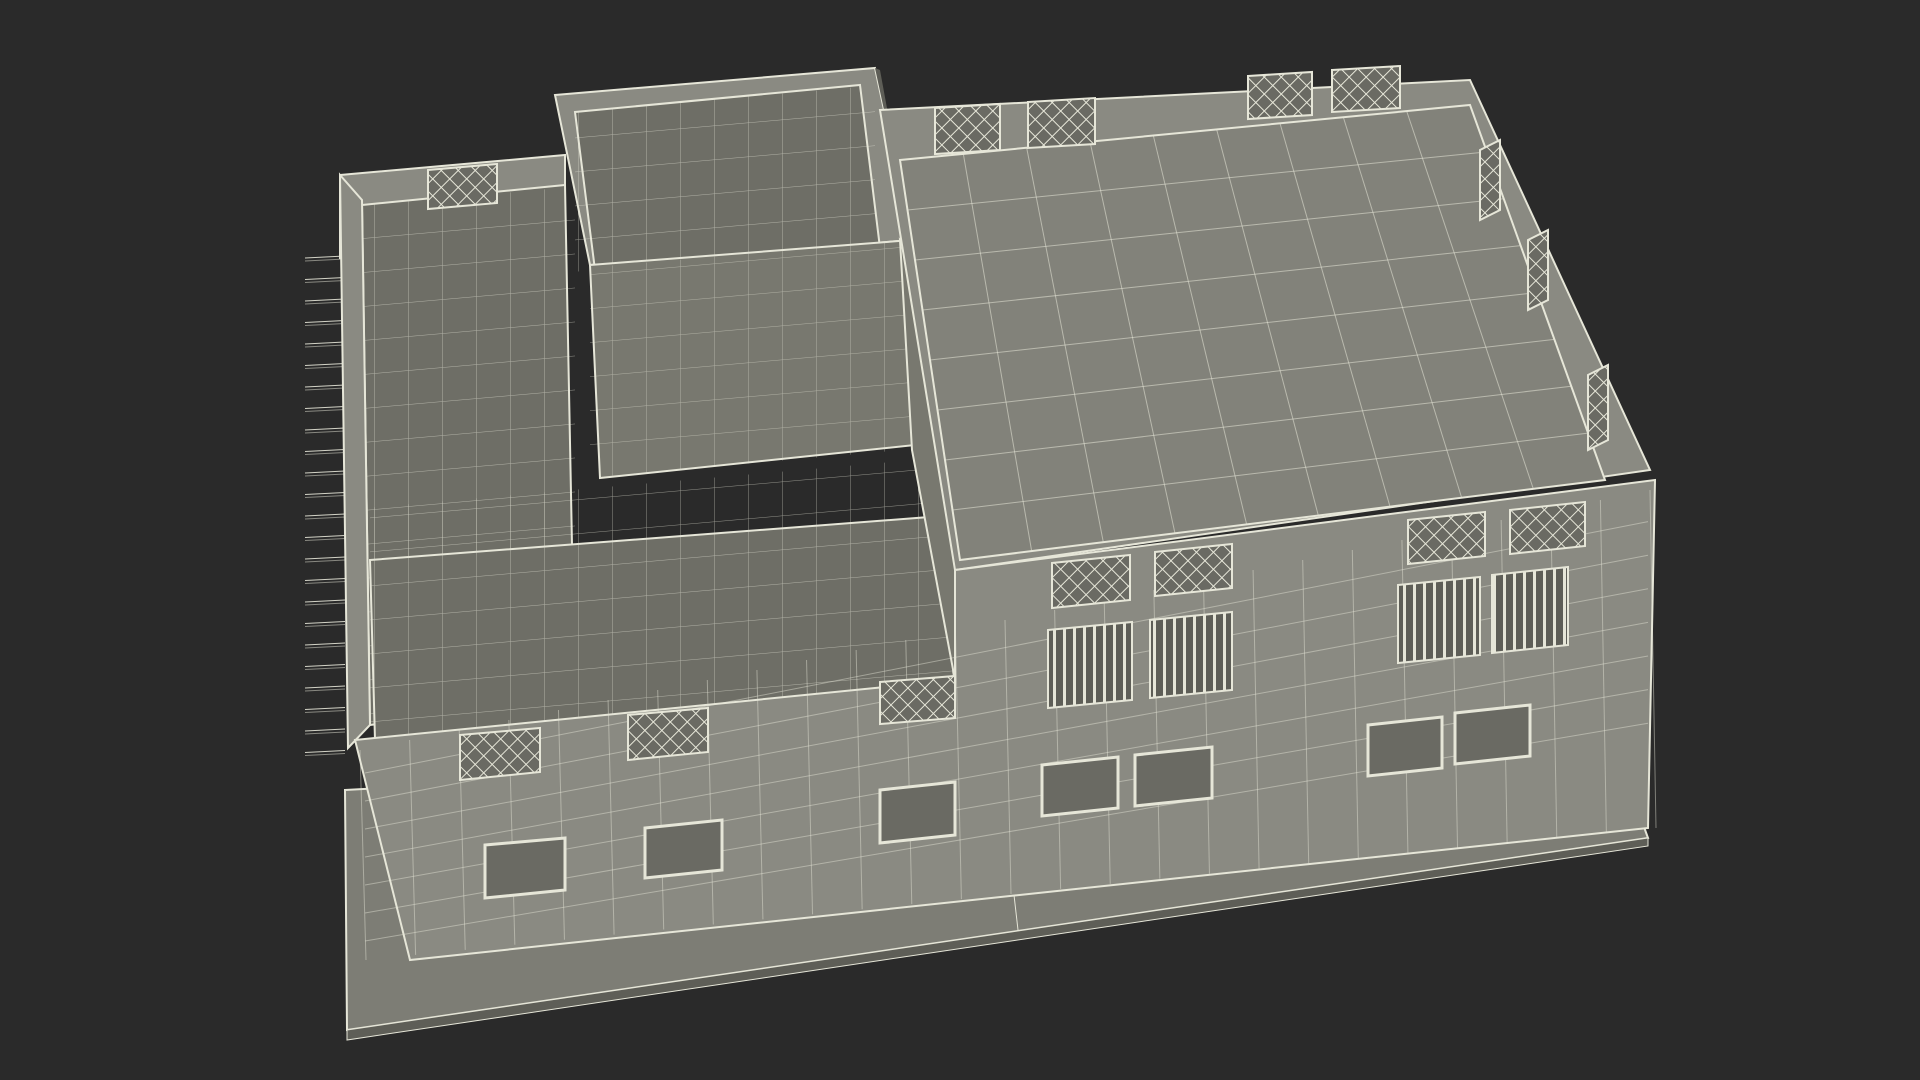 This screenshot has width=1920, height=1080. Describe the element at coordinates (325, 505) in the screenshot. I see `side-pipes` at that location.